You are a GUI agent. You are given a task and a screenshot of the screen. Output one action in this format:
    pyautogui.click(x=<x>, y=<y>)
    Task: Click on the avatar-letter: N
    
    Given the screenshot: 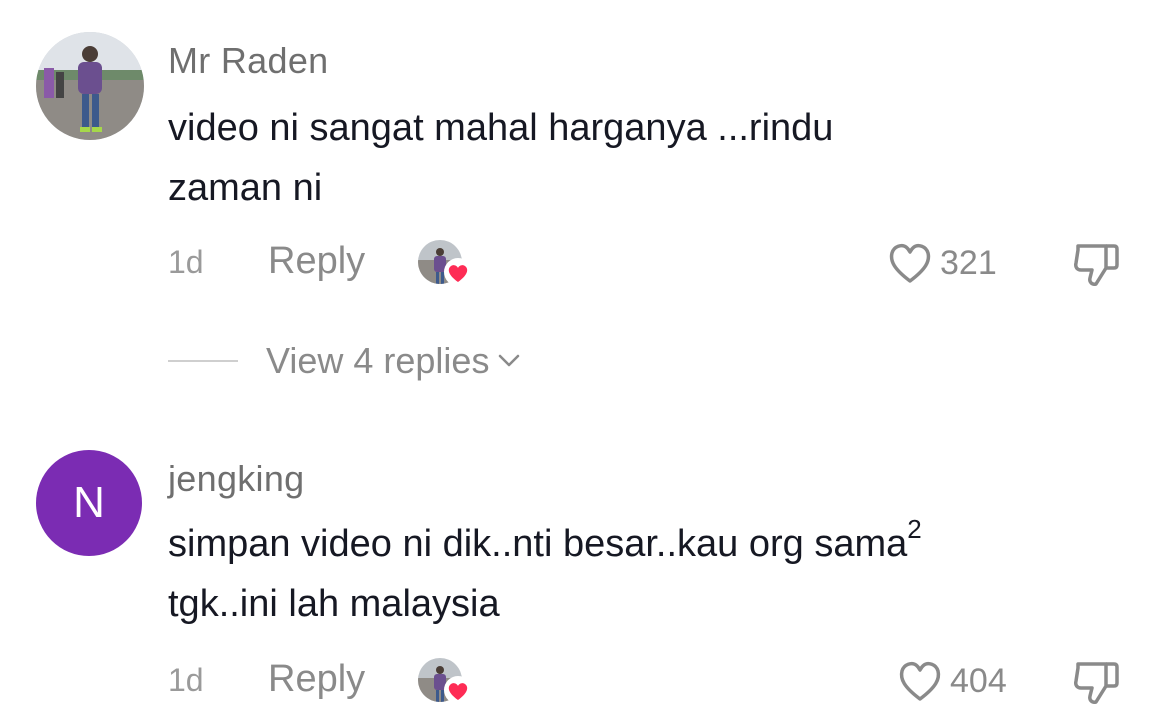 What is the action you would take?
    pyautogui.click(x=89, y=503)
    